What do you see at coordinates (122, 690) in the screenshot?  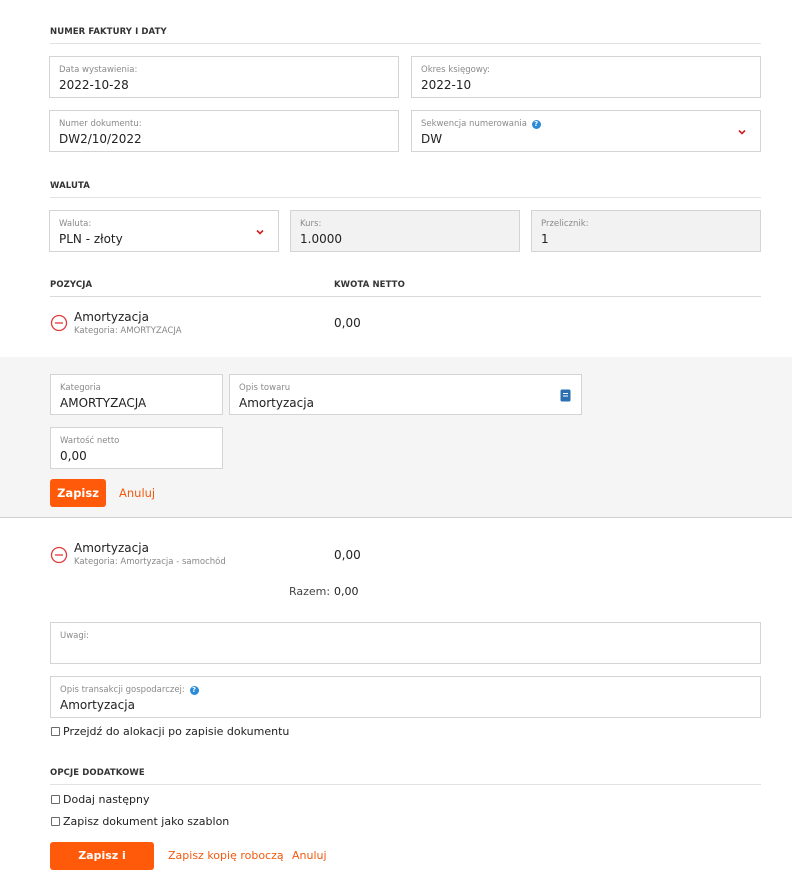 I see `transaction-description-label: Opis transakcji gospodarczej:` at bounding box center [122, 690].